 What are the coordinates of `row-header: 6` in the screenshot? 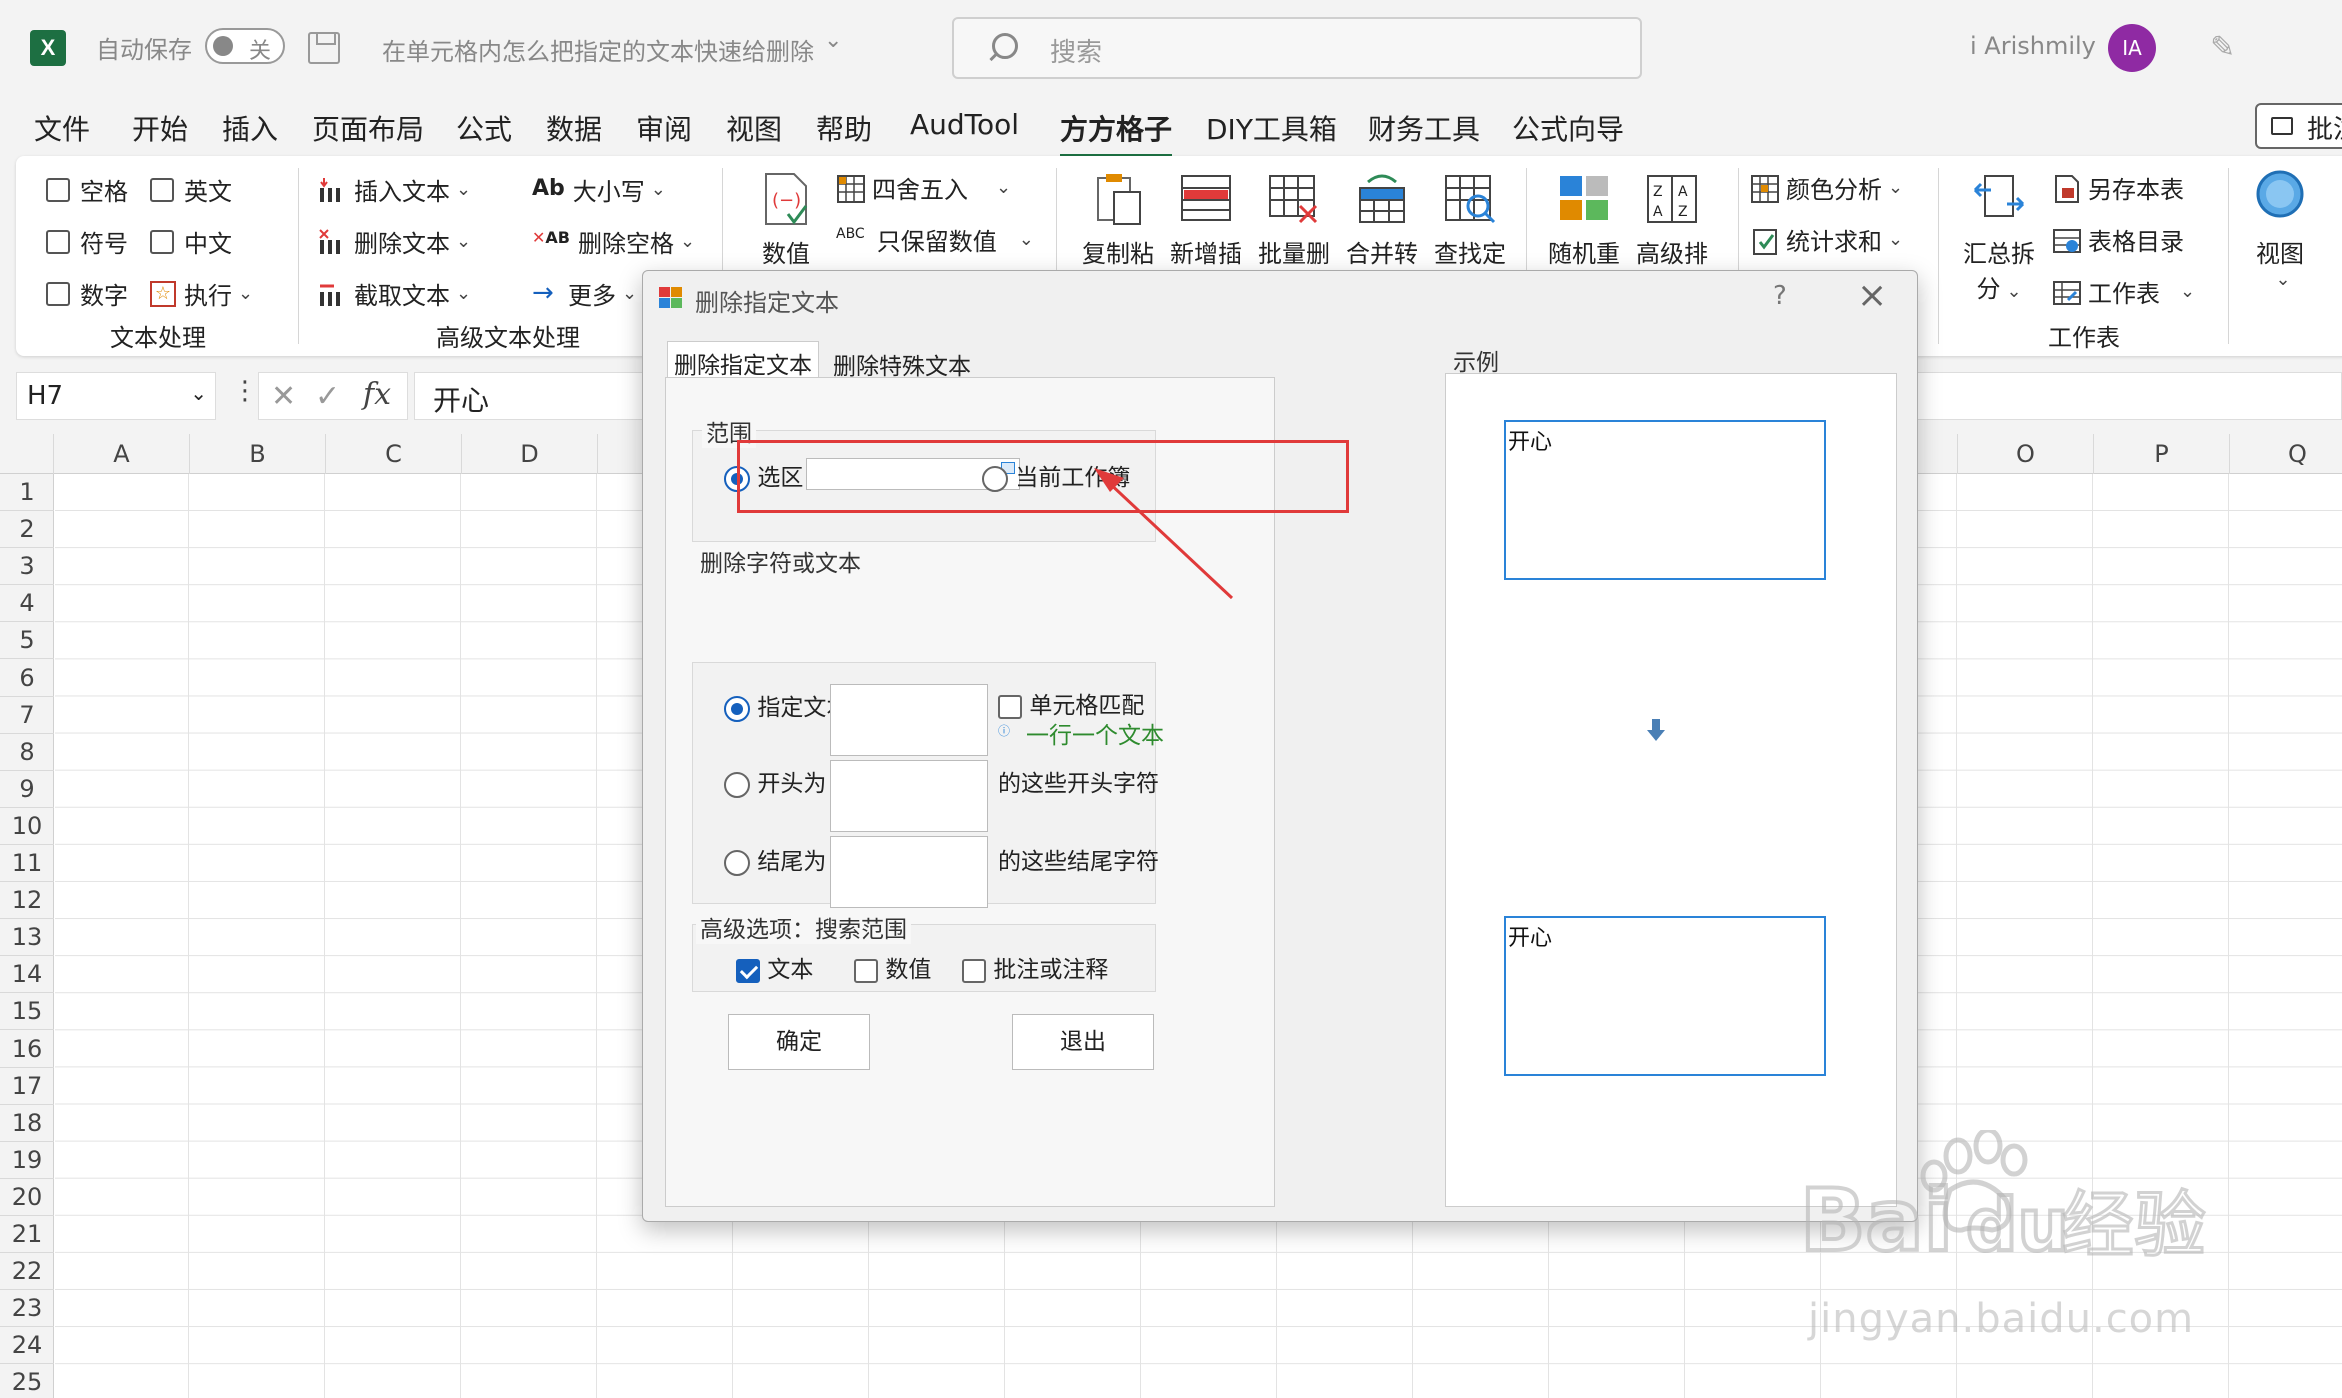 It's located at (27, 678).